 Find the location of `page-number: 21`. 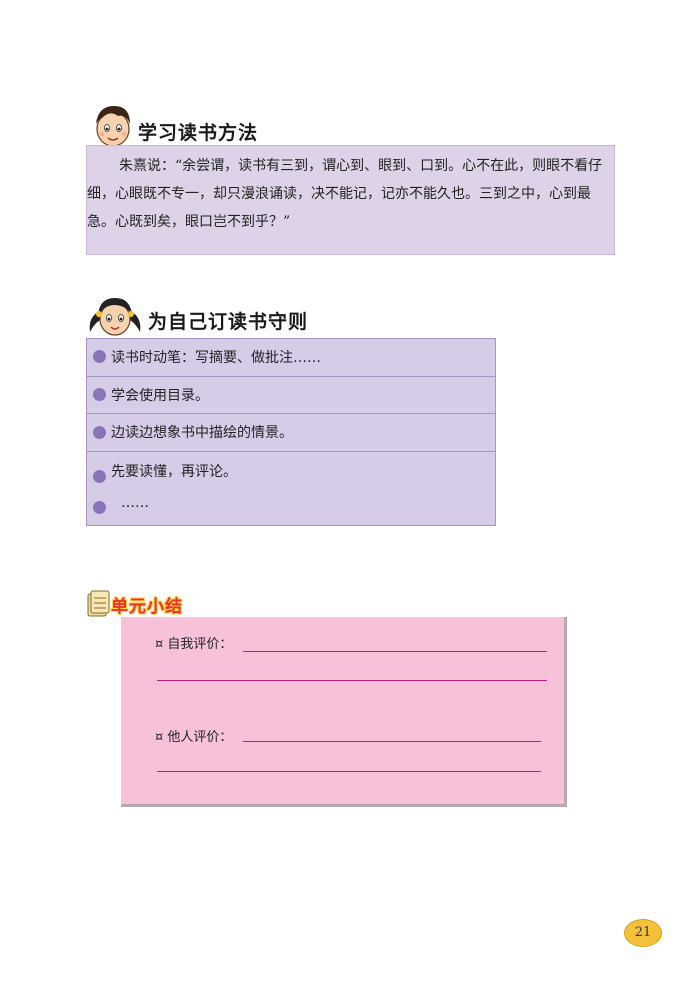

page-number: 21 is located at coordinates (643, 933).